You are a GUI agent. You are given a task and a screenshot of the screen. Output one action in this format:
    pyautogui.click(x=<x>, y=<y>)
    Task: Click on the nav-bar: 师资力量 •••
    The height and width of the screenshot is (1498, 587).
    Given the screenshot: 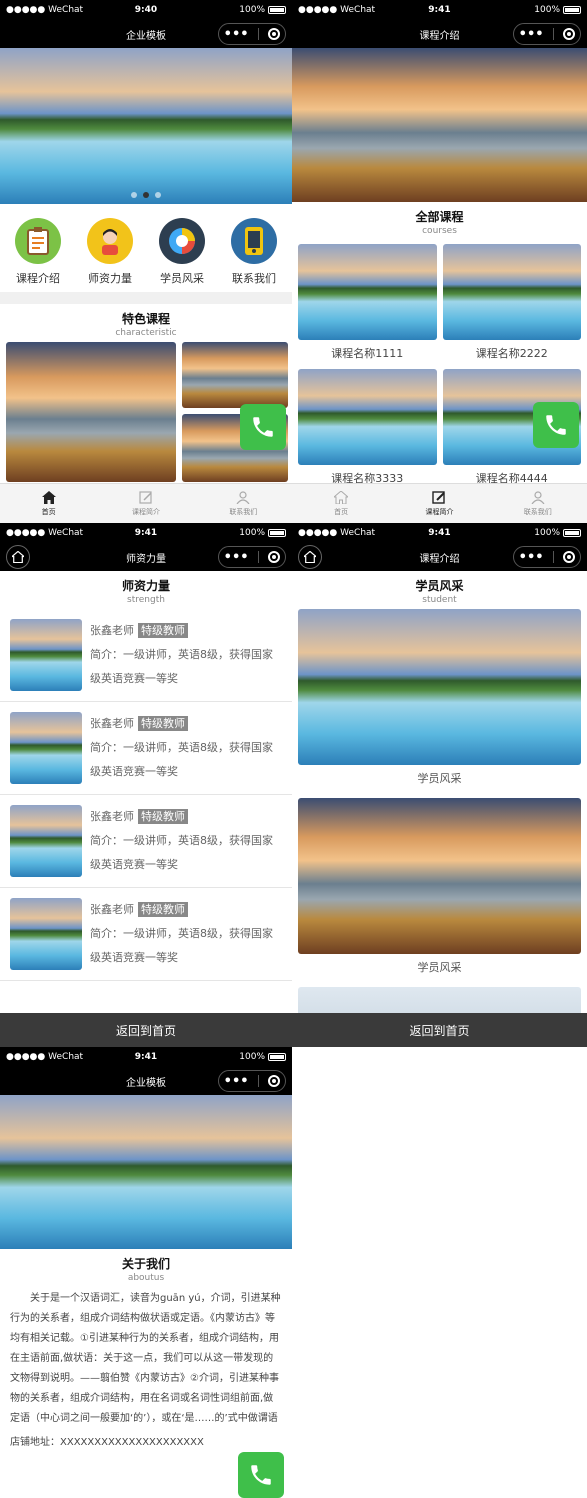 What is the action you would take?
    pyautogui.click(x=146, y=557)
    